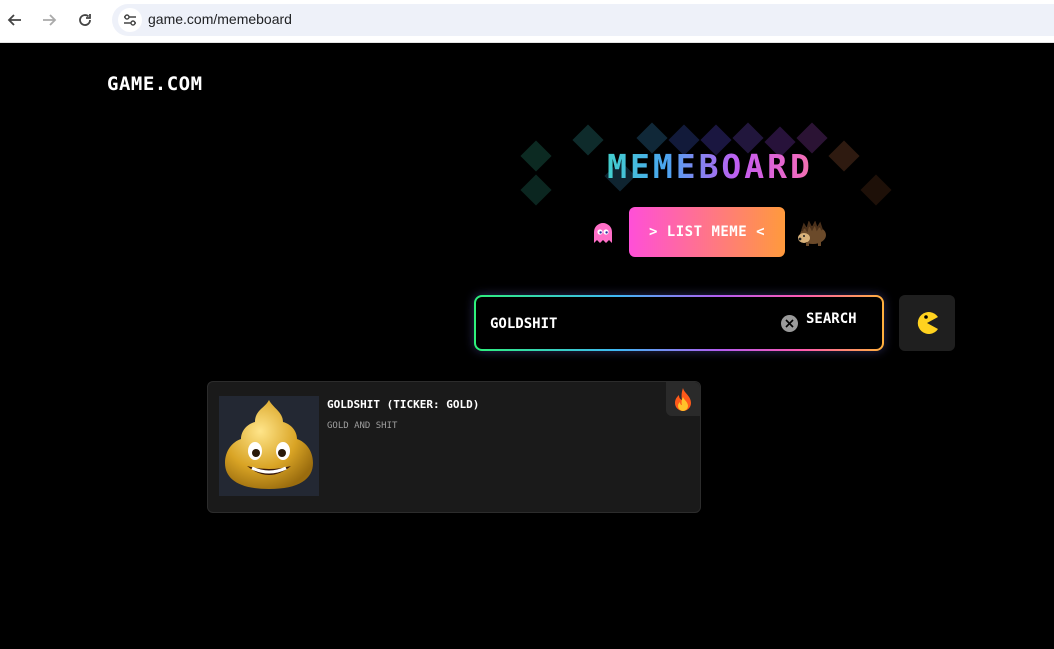 This screenshot has height=649, width=1054. I want to click on search-box: SEARCH, so click(679, 323).